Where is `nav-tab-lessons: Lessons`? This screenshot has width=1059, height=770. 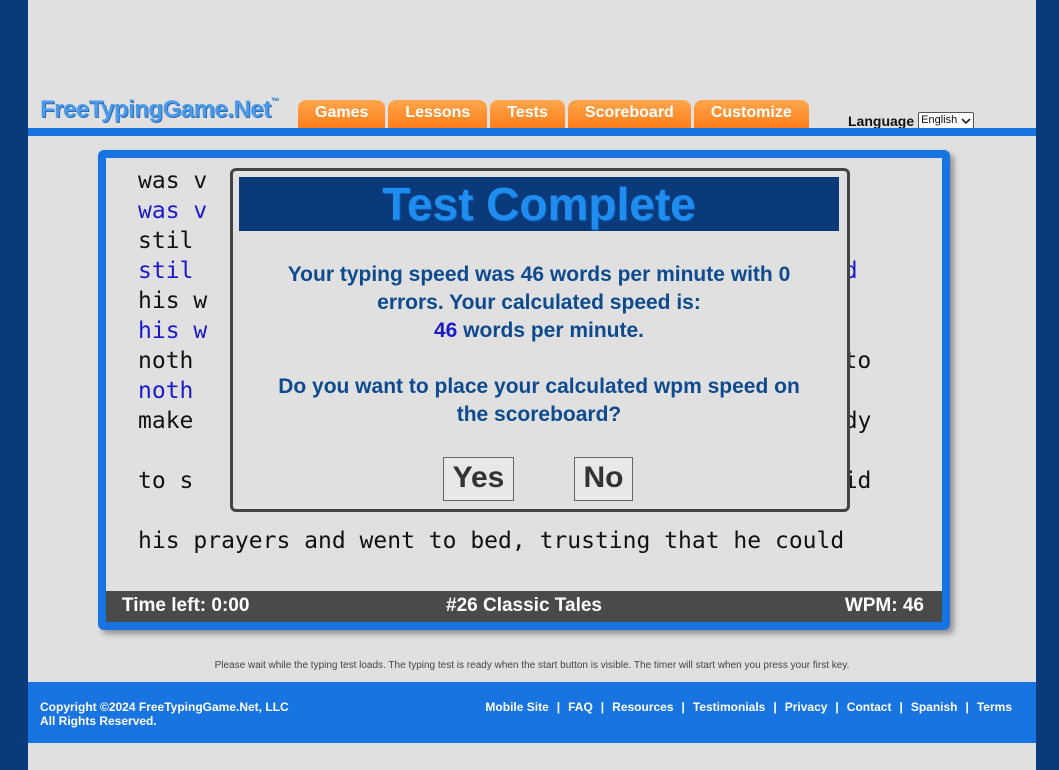 nav-tab-lessons: Lessons is located at coordinates (438, 114).